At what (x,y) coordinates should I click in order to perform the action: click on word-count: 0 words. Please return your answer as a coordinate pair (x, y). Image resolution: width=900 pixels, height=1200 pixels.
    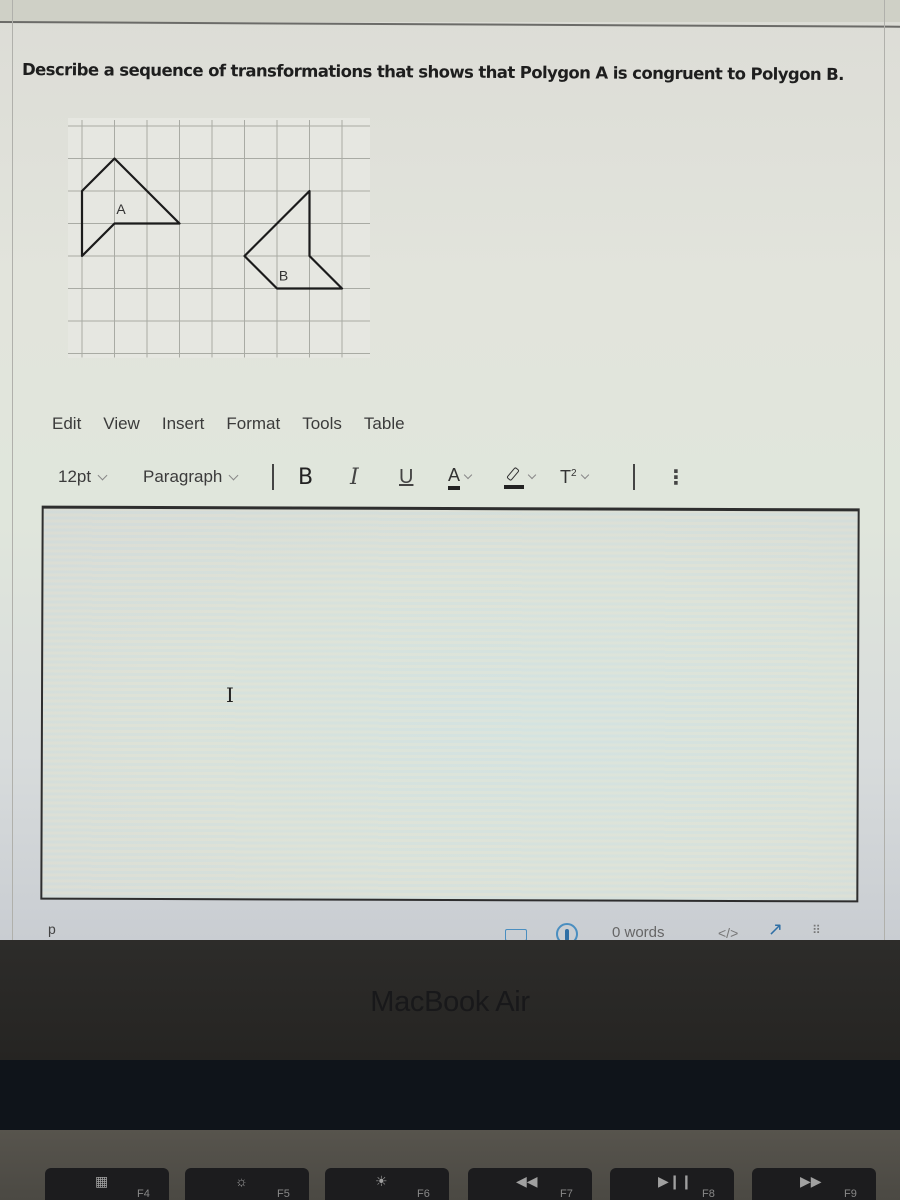
    Looking at the image, I should click on (638, 932).